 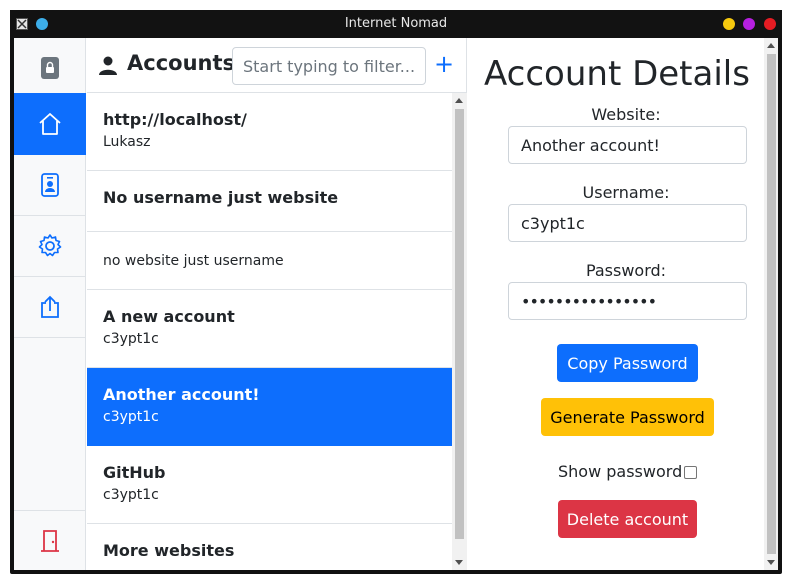 I want to click on details-scrollbar, so click(x=771, y=304).